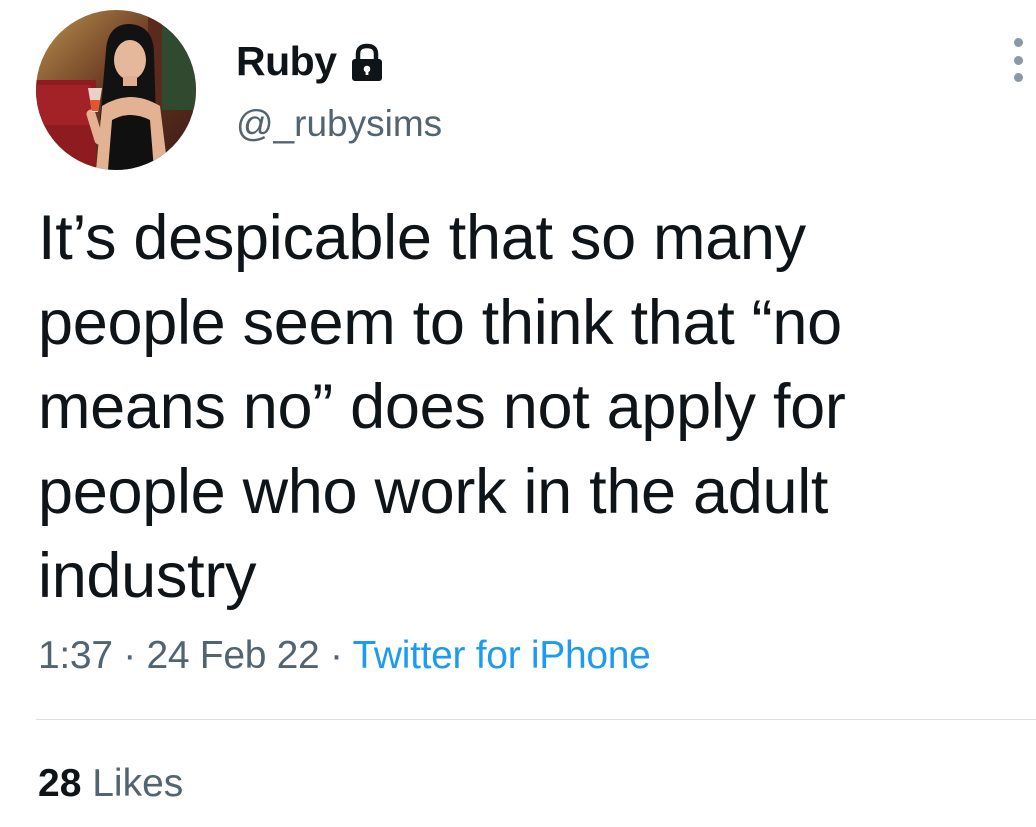  I want to click on author-name-row: Ruby, so click(310, 61).